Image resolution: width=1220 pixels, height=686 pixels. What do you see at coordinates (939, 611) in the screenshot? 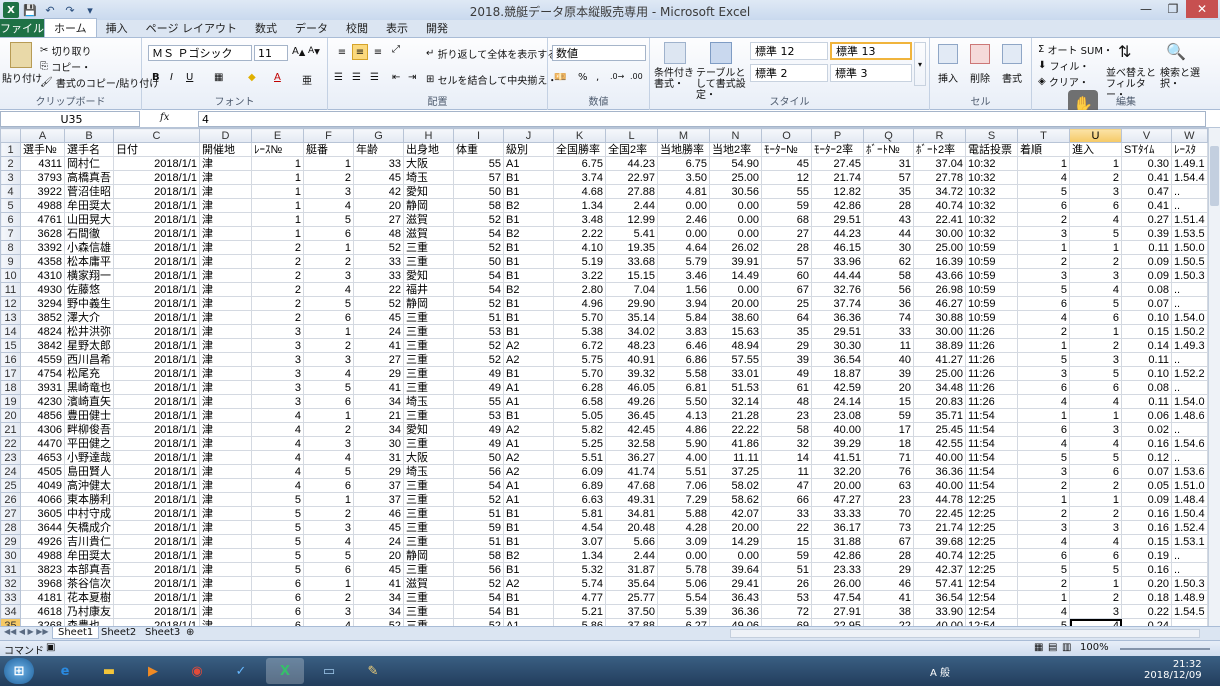
I see `cell: 33.90` at bounding box center [939, 611].